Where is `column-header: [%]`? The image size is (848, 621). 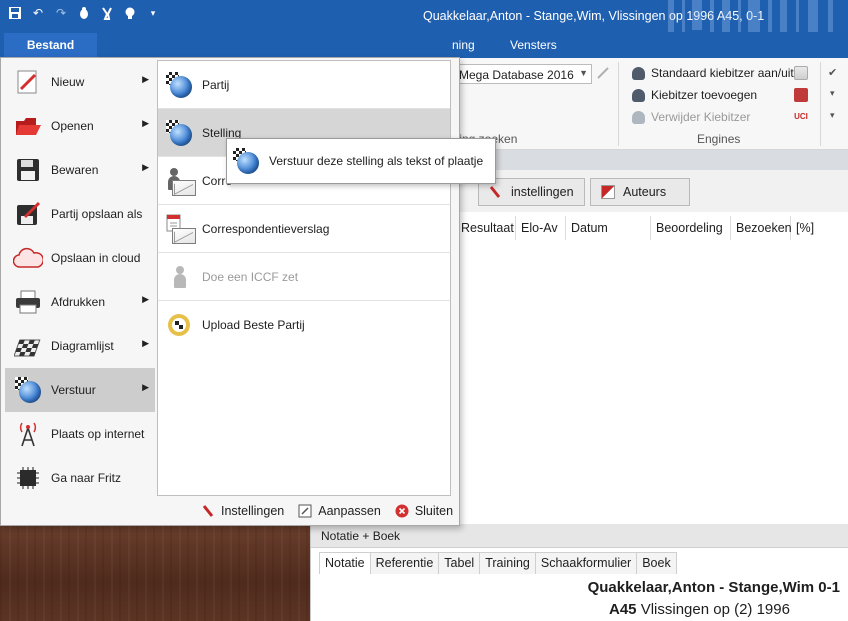
column-header: [%] is located at coordinates (811, 228).